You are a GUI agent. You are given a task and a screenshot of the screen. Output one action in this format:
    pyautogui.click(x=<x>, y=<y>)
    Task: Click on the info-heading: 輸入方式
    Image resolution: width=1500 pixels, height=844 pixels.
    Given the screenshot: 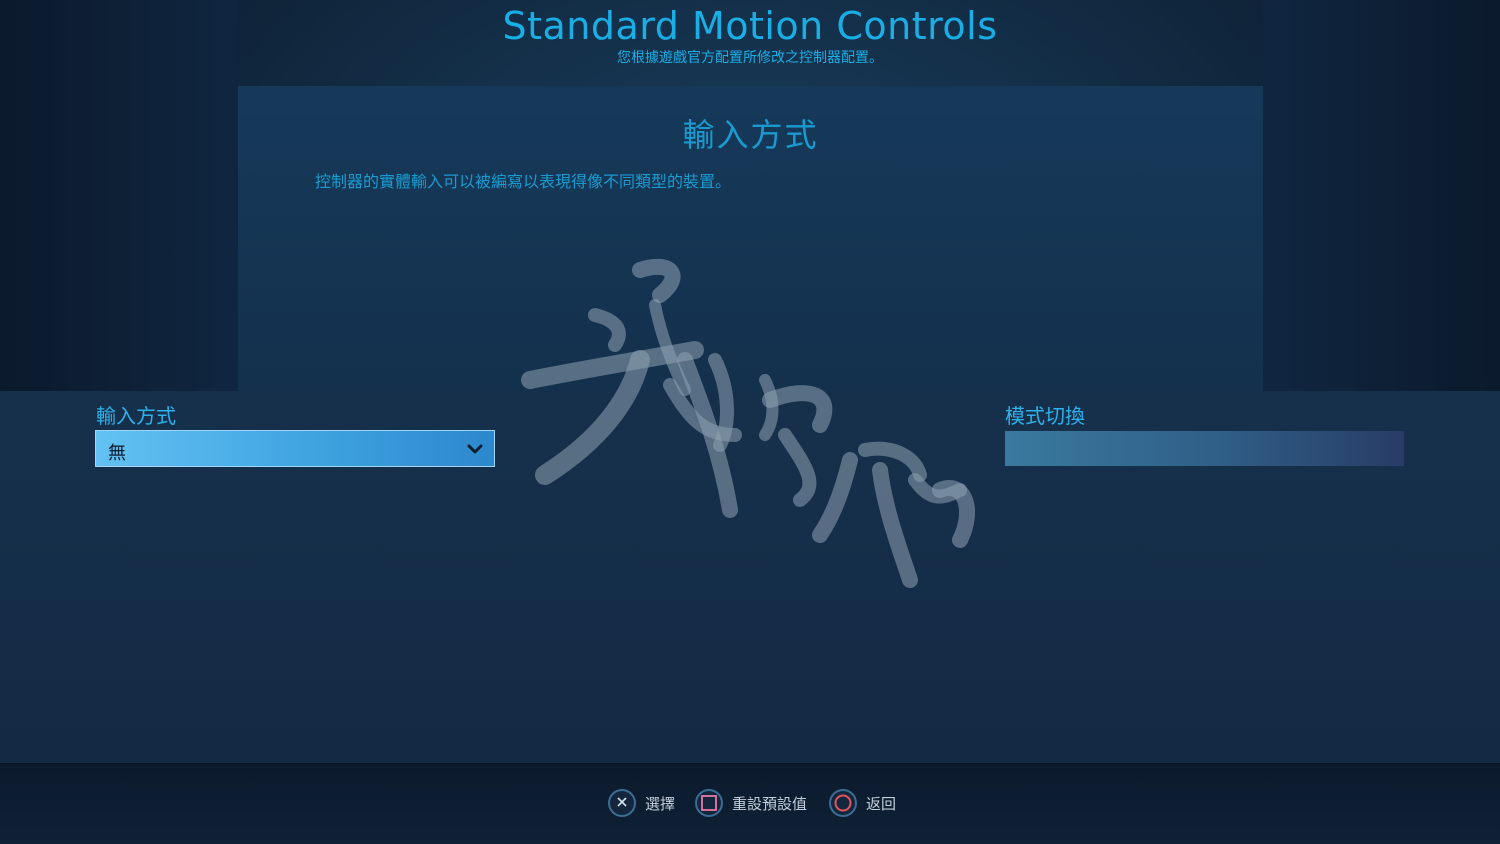 What is the action you would take?
    pyautogui.click(x=750, y=135)
    